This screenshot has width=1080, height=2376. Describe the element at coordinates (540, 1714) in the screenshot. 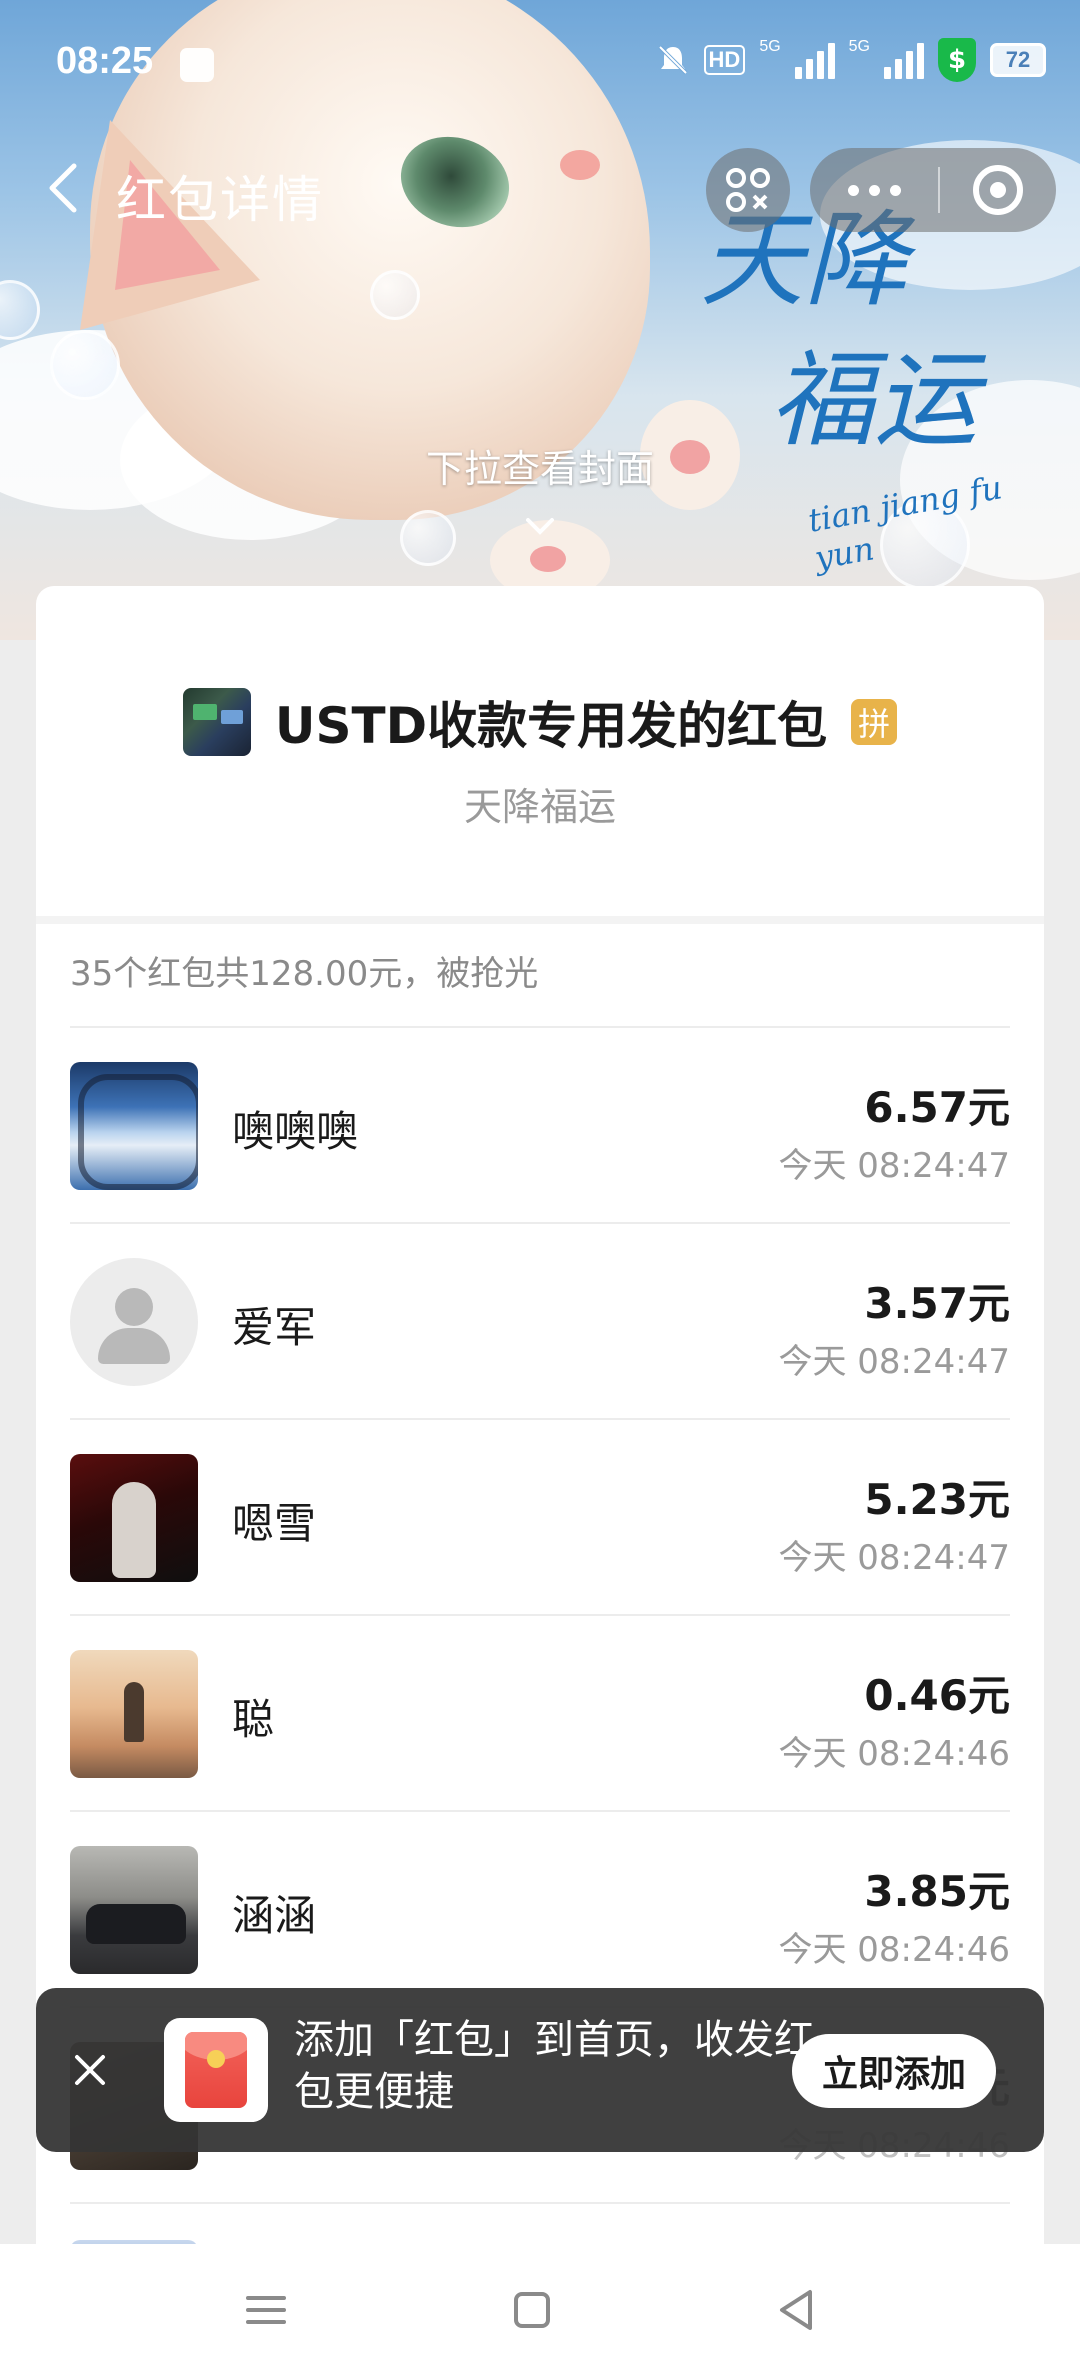

I see `list-item: 聪 0.46元 今天 08:24:46` at that location.